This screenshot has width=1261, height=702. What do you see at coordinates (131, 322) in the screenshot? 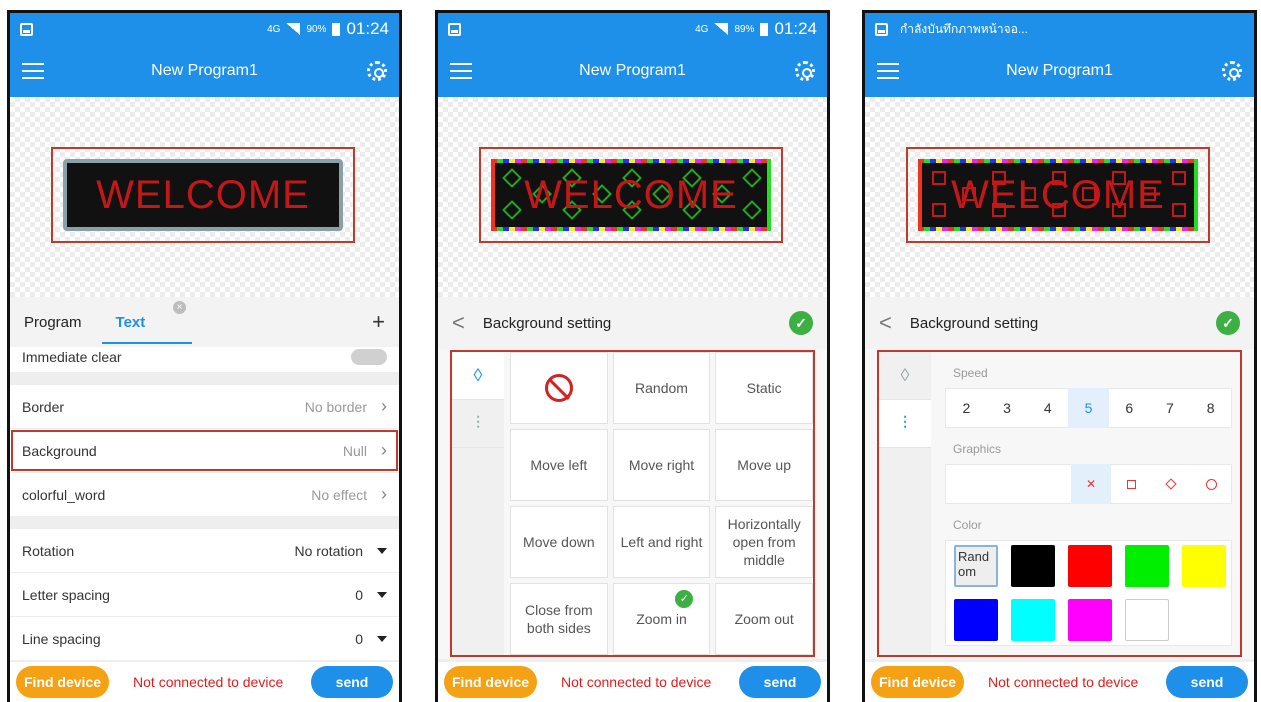
I see `tab-text: Text` at bounding box center [131, 322].